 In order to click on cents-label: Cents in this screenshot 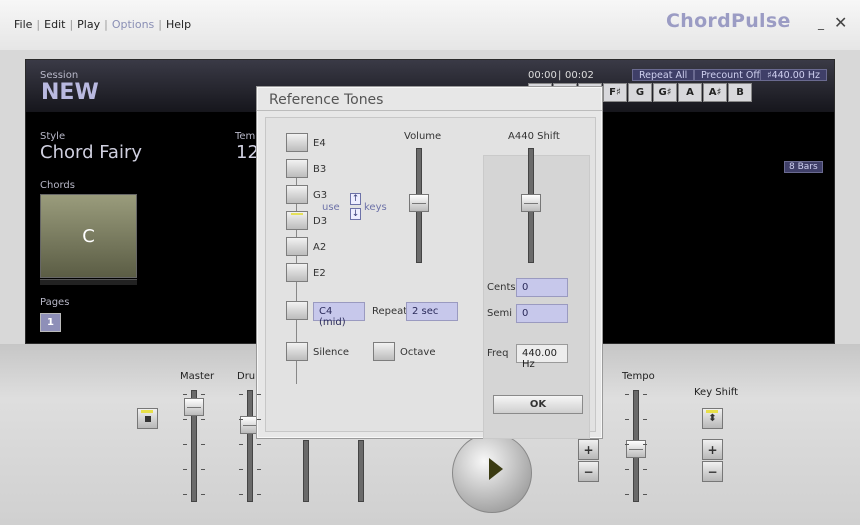, I will do `click(501, 287)`.